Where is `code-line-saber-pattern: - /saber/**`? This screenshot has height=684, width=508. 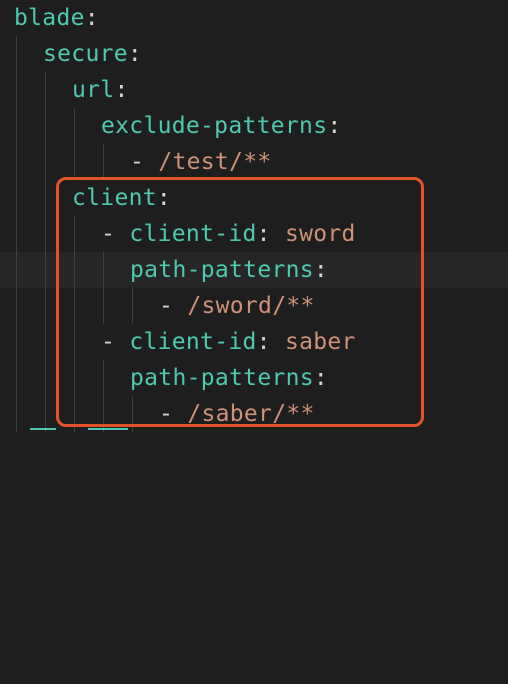
code-line-saber-pattern: - /saber/** is located at coordinates (254, 414).